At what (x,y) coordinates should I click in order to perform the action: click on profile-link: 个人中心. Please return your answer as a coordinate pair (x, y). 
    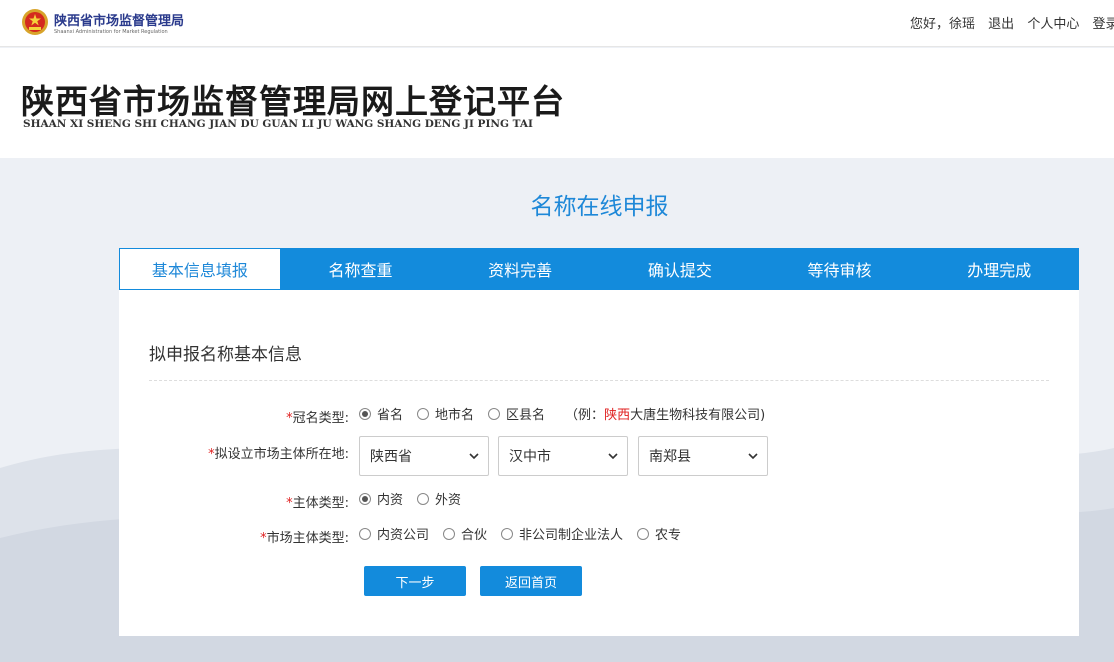
    Looking at the image, I should click on (1053, 24).